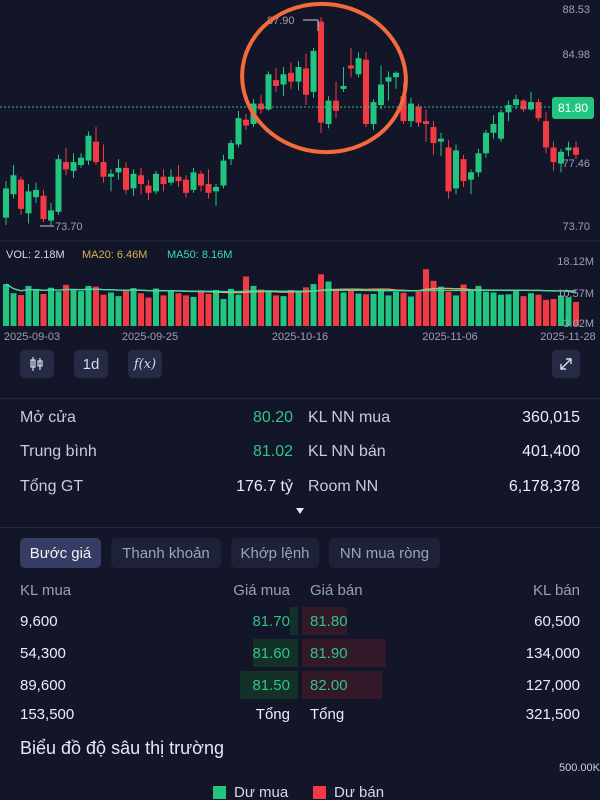 The width and height of the screenshot is (600, 800). Describe the element at coordinates (300, 511) in the screenshot. I see `expand-stats-icon` at that location.